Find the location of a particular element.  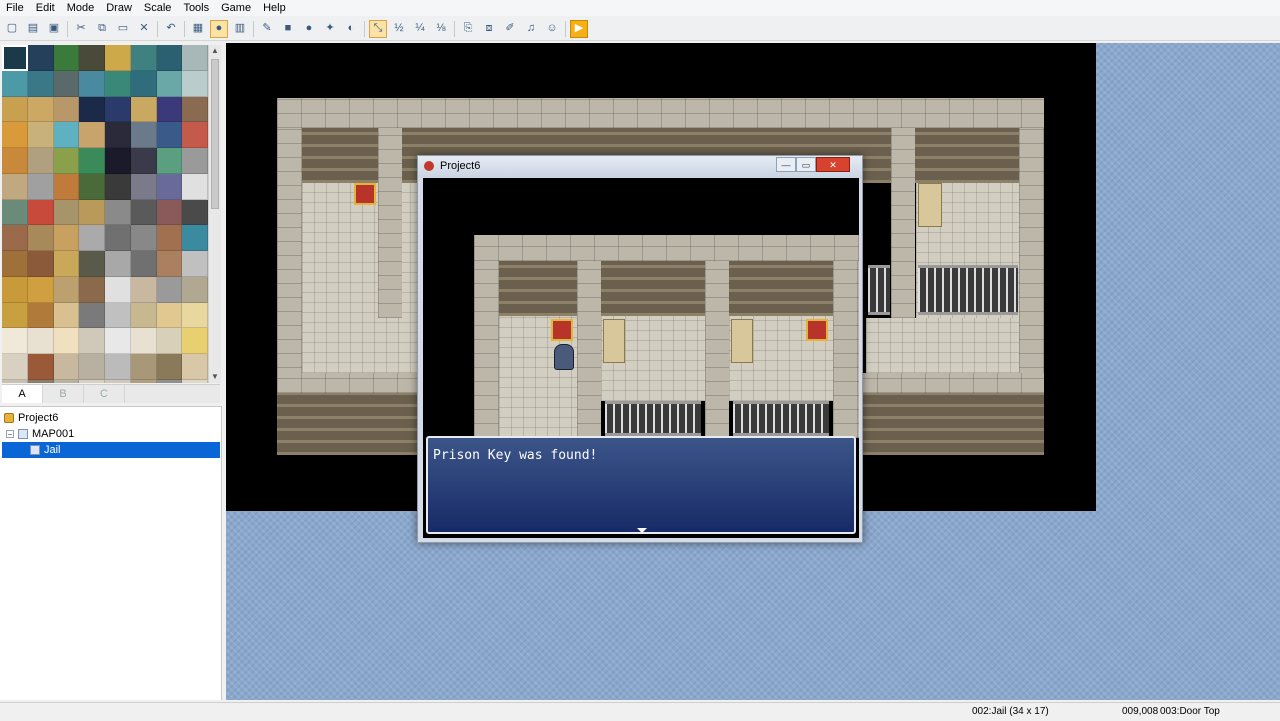

event-mode-button: ● is located at coordinates (219, 28).